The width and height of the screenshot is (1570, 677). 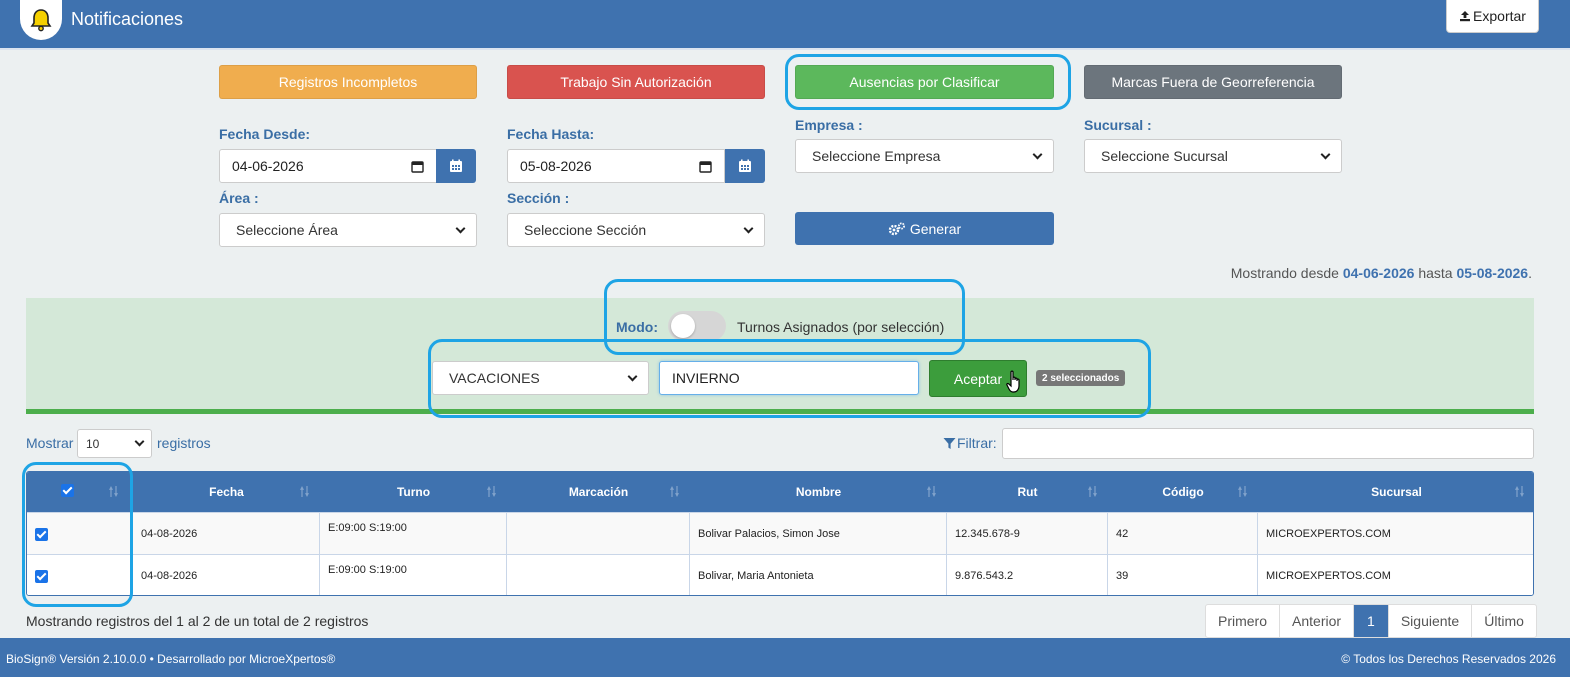 I want to click on branch-label: Sucursal :, so click(x=1118, y=125).